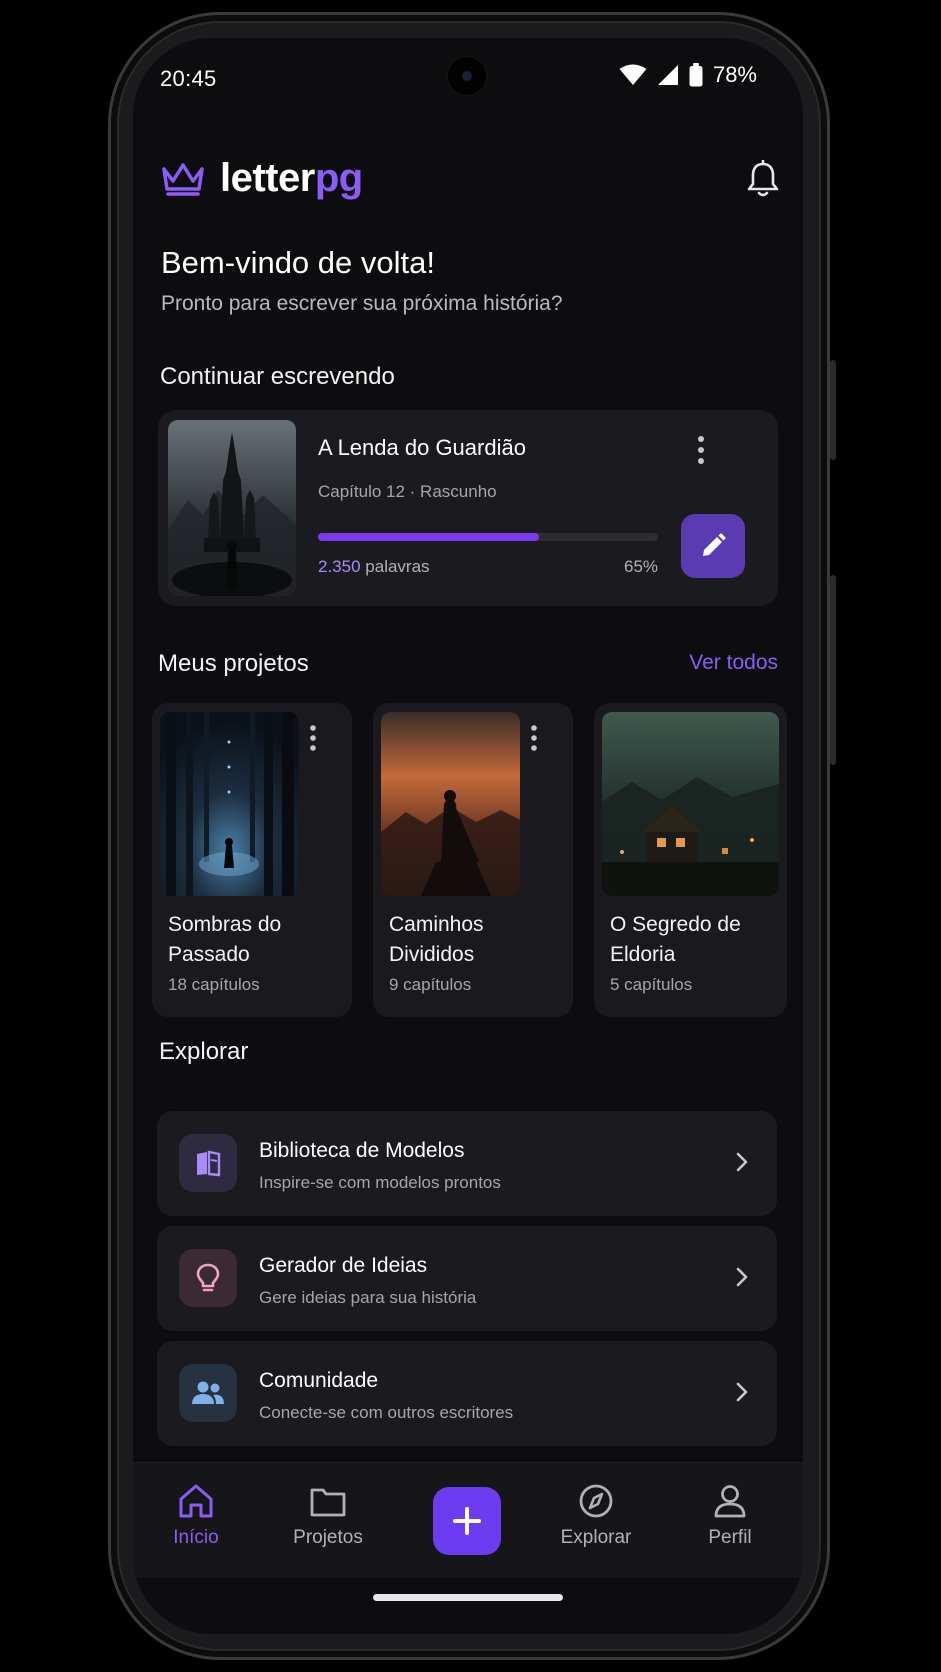 The image size is (941, 1672). What do you see at coordinates (196, 1501) in the screenshot?
I see `home-icon` at bounding box center [196, 1501].